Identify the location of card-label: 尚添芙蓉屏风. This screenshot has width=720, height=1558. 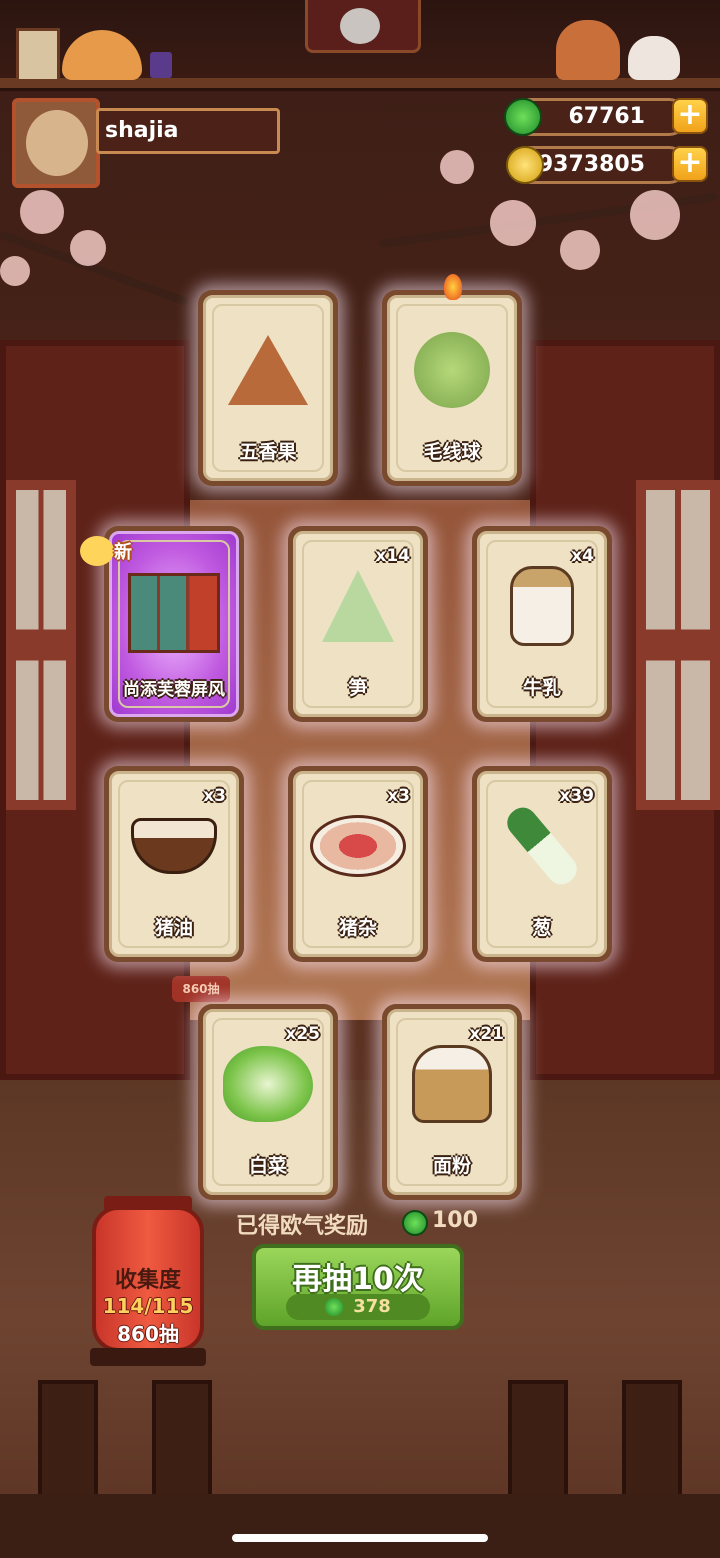
(174, 690).